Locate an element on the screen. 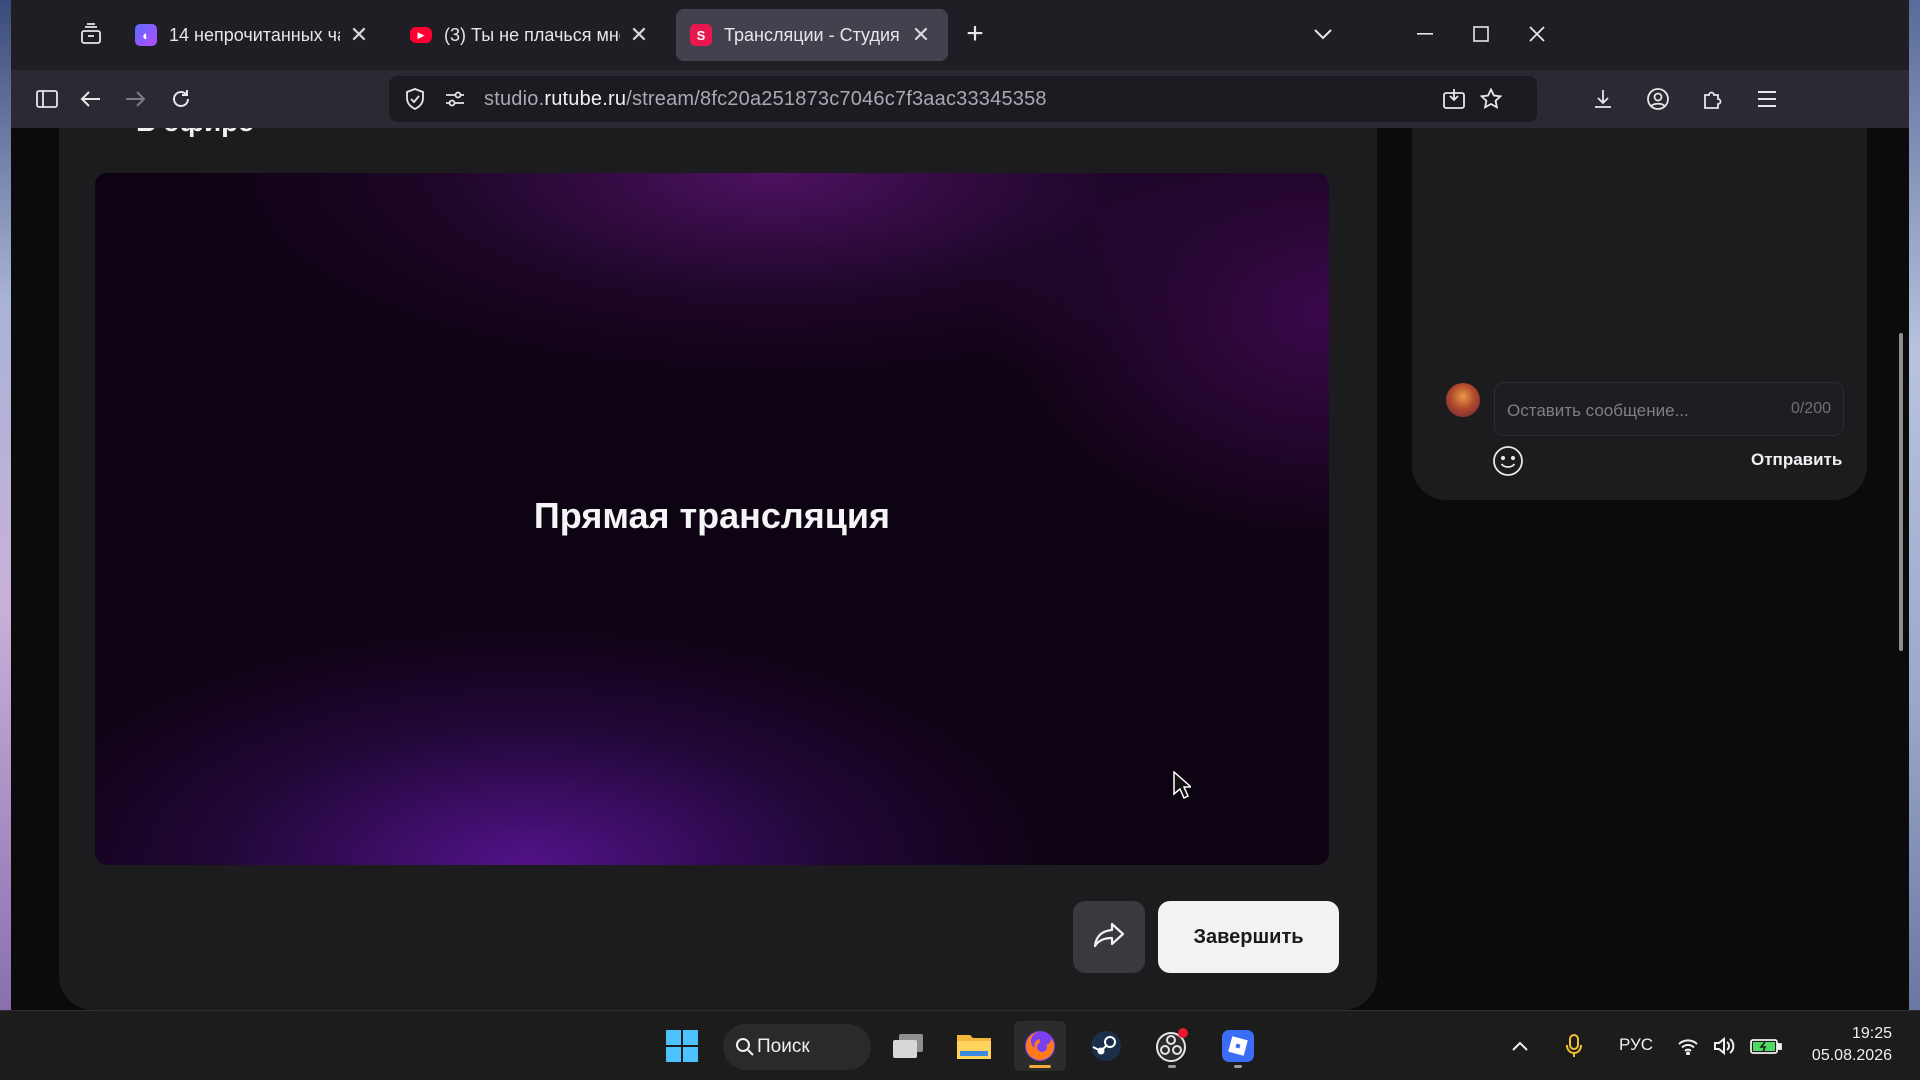 Image resolution: width=1920 pixels, height=1080 pixels. new-tab-button: + is located at coordinates (975, 34).